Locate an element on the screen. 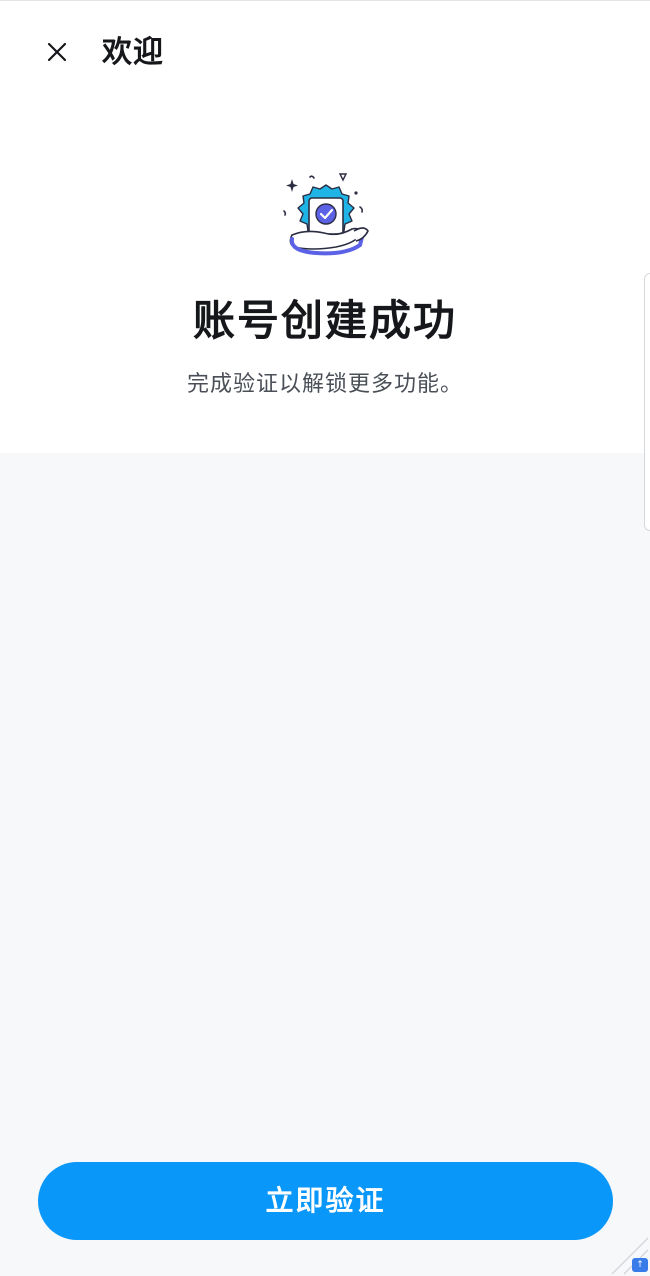 The image size is (650, 1276). upload-folder-icon: ↑ is located at coordinates (640, 1265).